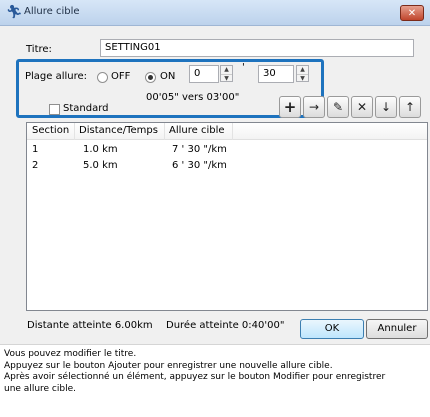  I want to click on move-down-button: ↓, so click(386, 107).